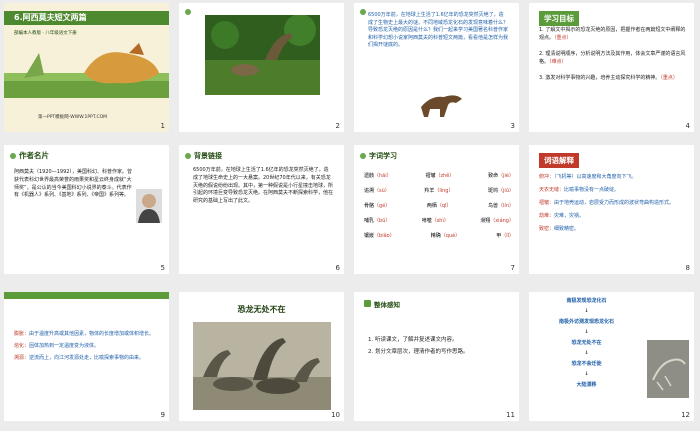  Describe the element at coordinates (592, 190) in the screenshot. I see `definition-text: 比喻事物没有一点破绽。` at that location.